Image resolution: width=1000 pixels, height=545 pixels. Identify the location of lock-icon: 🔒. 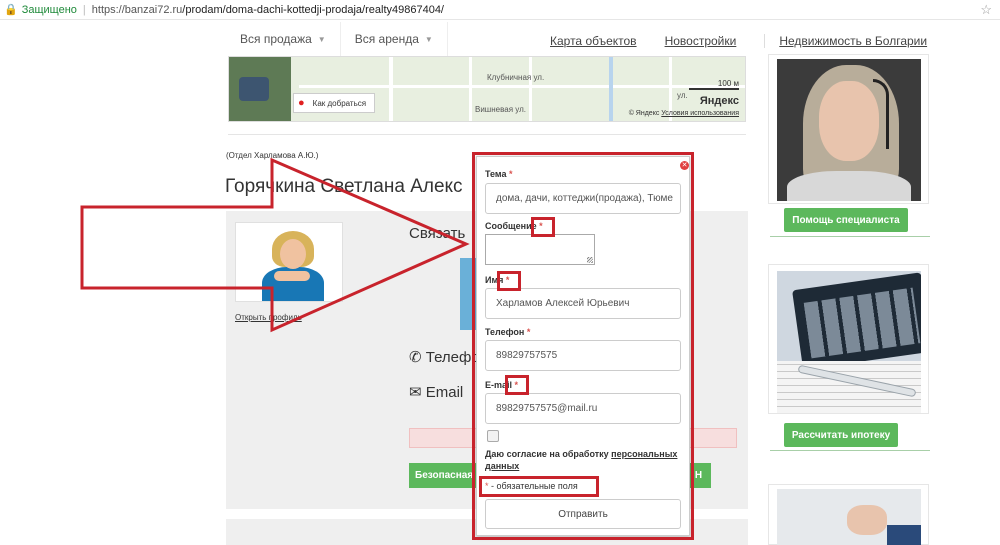
(11, 10).